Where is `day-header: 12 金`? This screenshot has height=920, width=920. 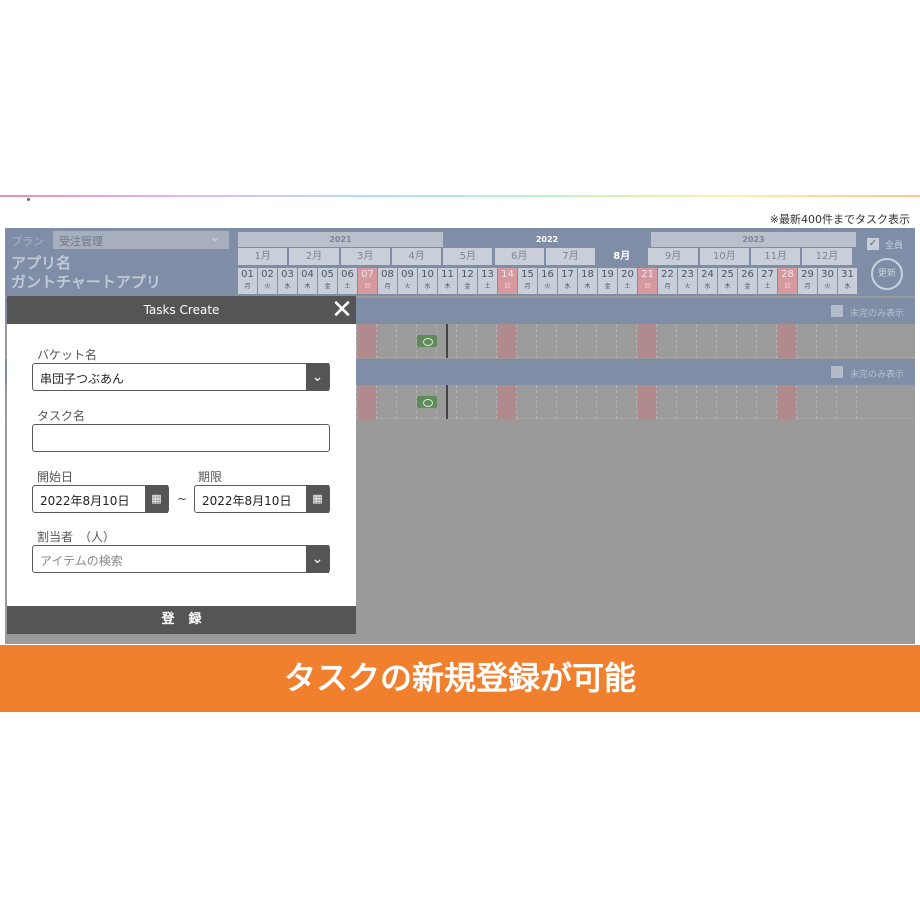
day-header: 12 金 is located at coordinates (467, 281).